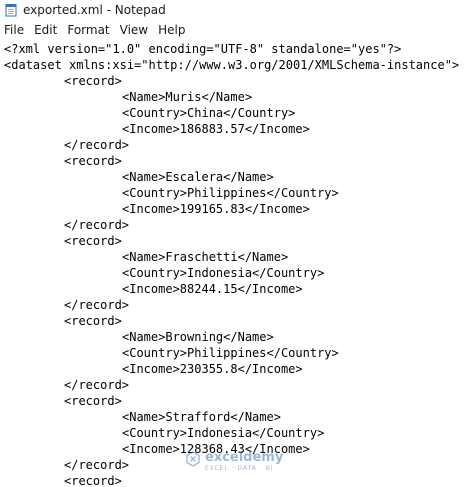 Image resolution: width=474 pixels, height=487 pixels. Describe the element at coordinates (88, 30) in the screenshot. I see `menu-format: Format` at that location.